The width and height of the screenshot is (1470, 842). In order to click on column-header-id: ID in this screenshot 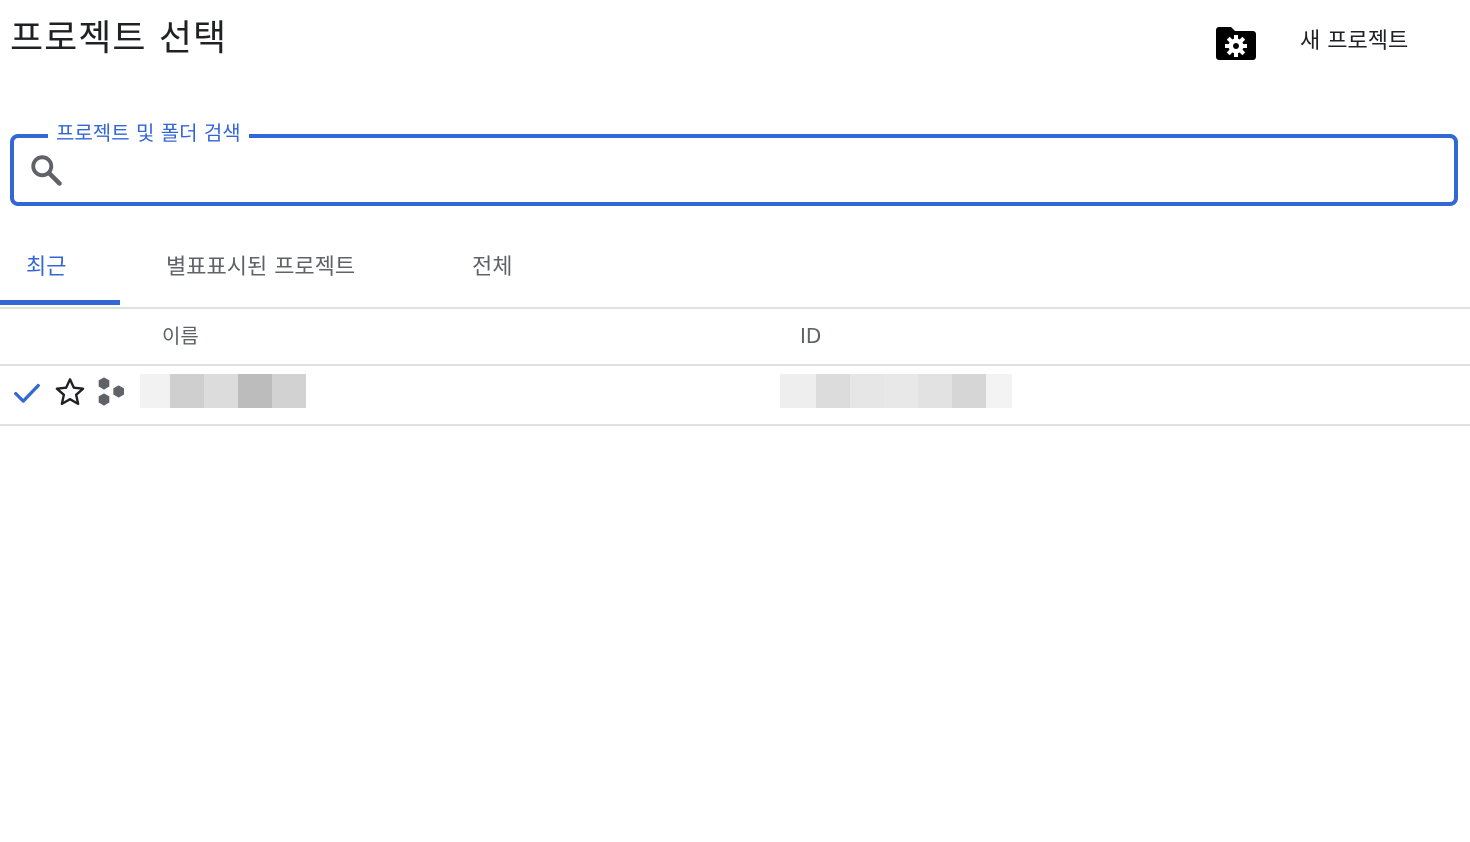, I will do `click(811, 336)`.